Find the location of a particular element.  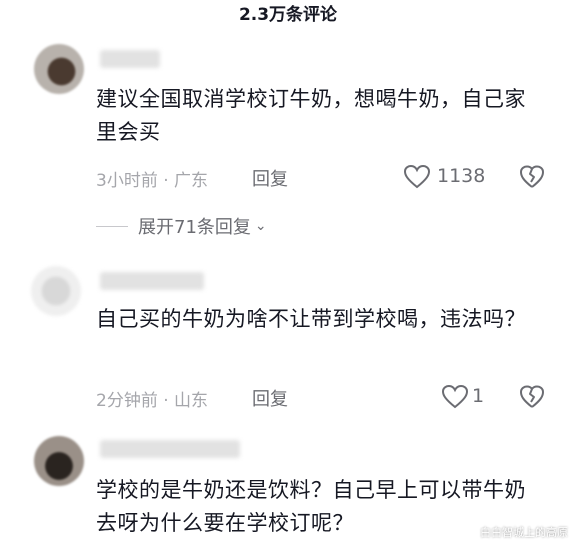

comment-text: 学校的是牛奶还是饮料？自己早上可以带牛奶去呀为什么要在学校订呢？ is located at coordinates (311, 506).